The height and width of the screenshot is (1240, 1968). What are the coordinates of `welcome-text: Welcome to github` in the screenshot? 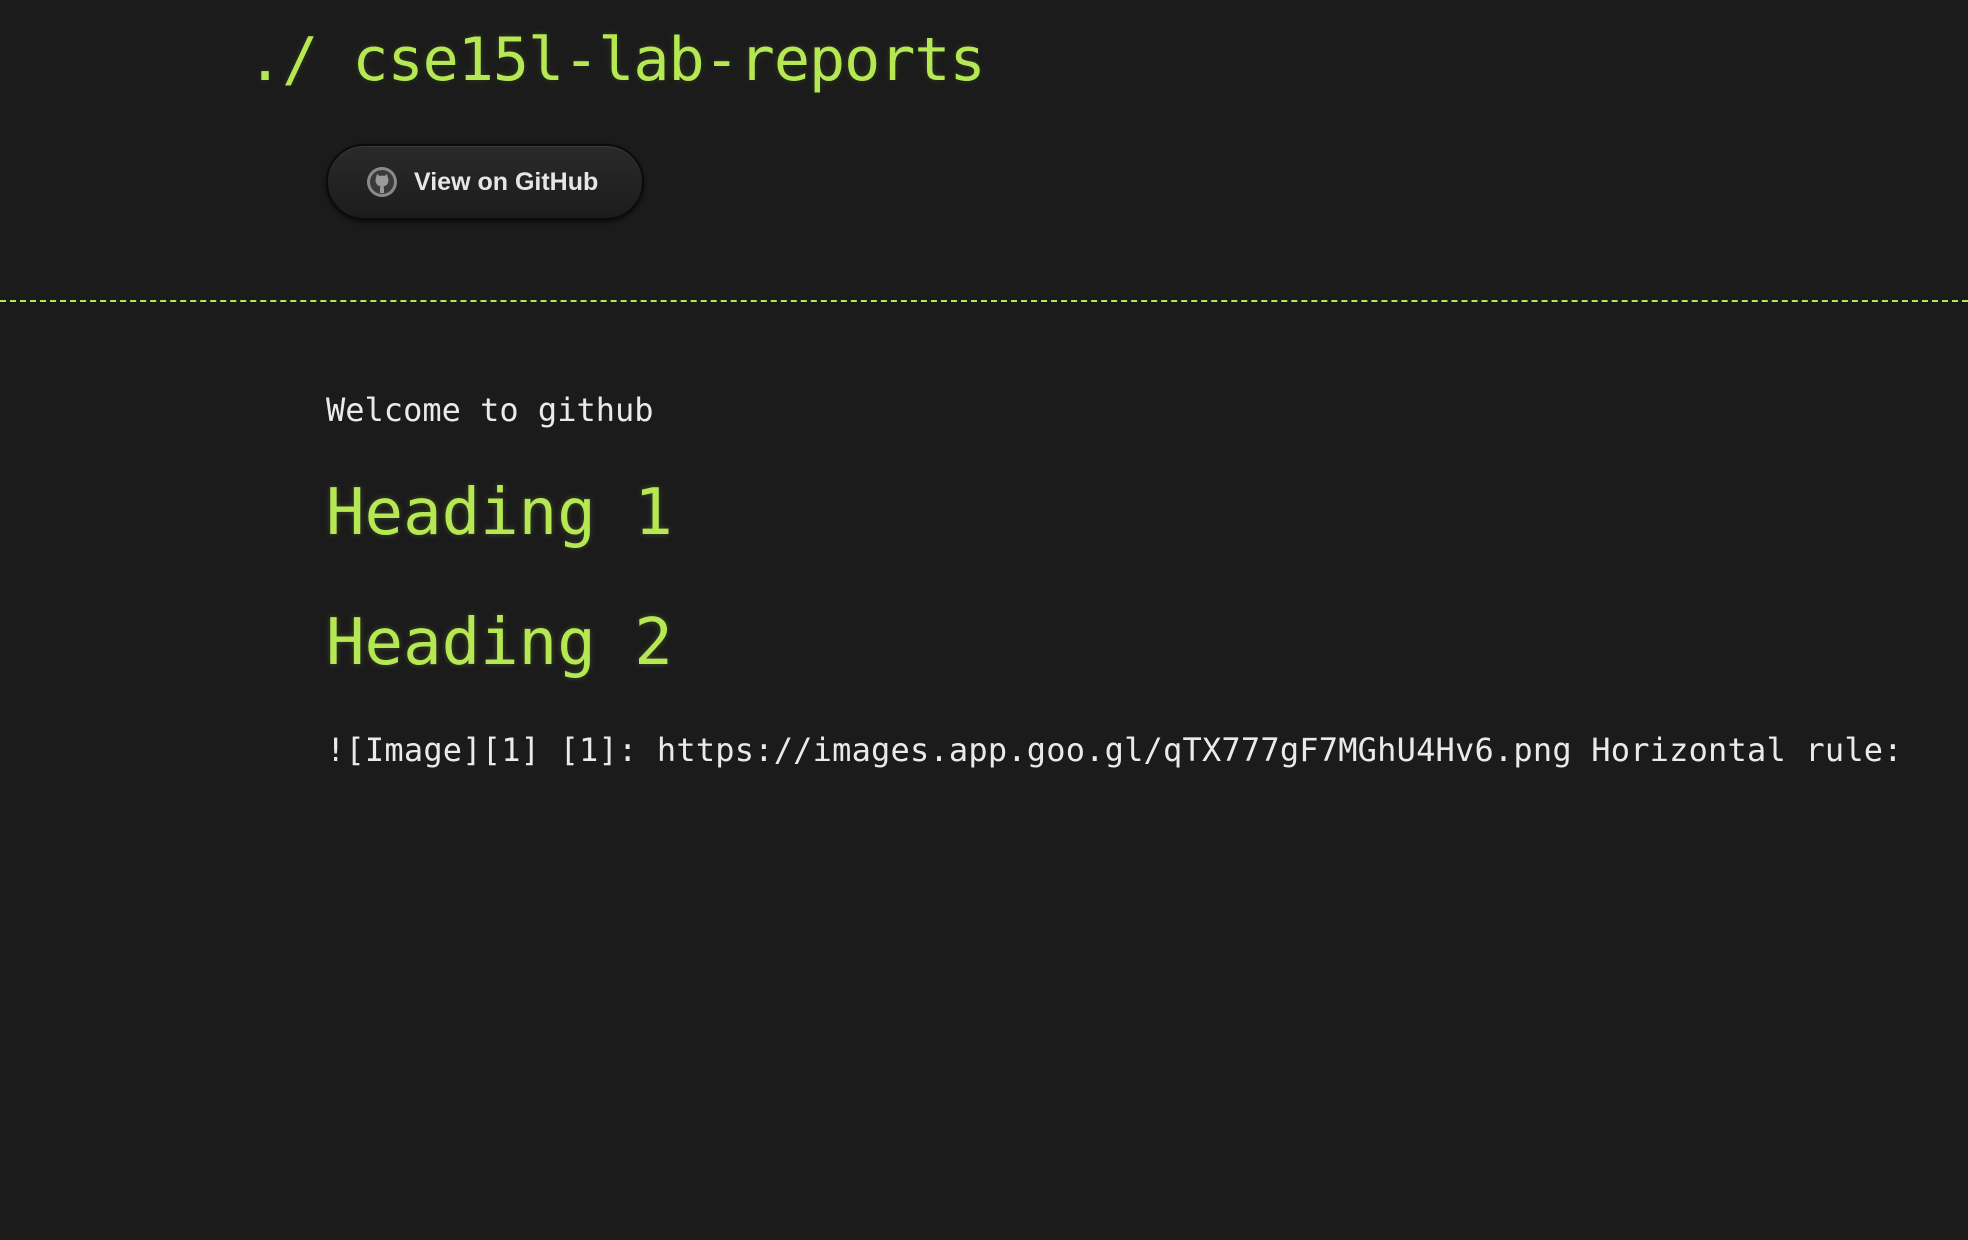 It's located at (490, 410).